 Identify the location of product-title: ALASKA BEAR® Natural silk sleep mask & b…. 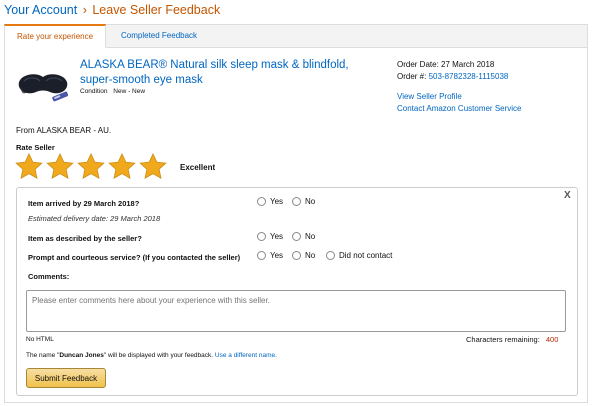
(230, 73).